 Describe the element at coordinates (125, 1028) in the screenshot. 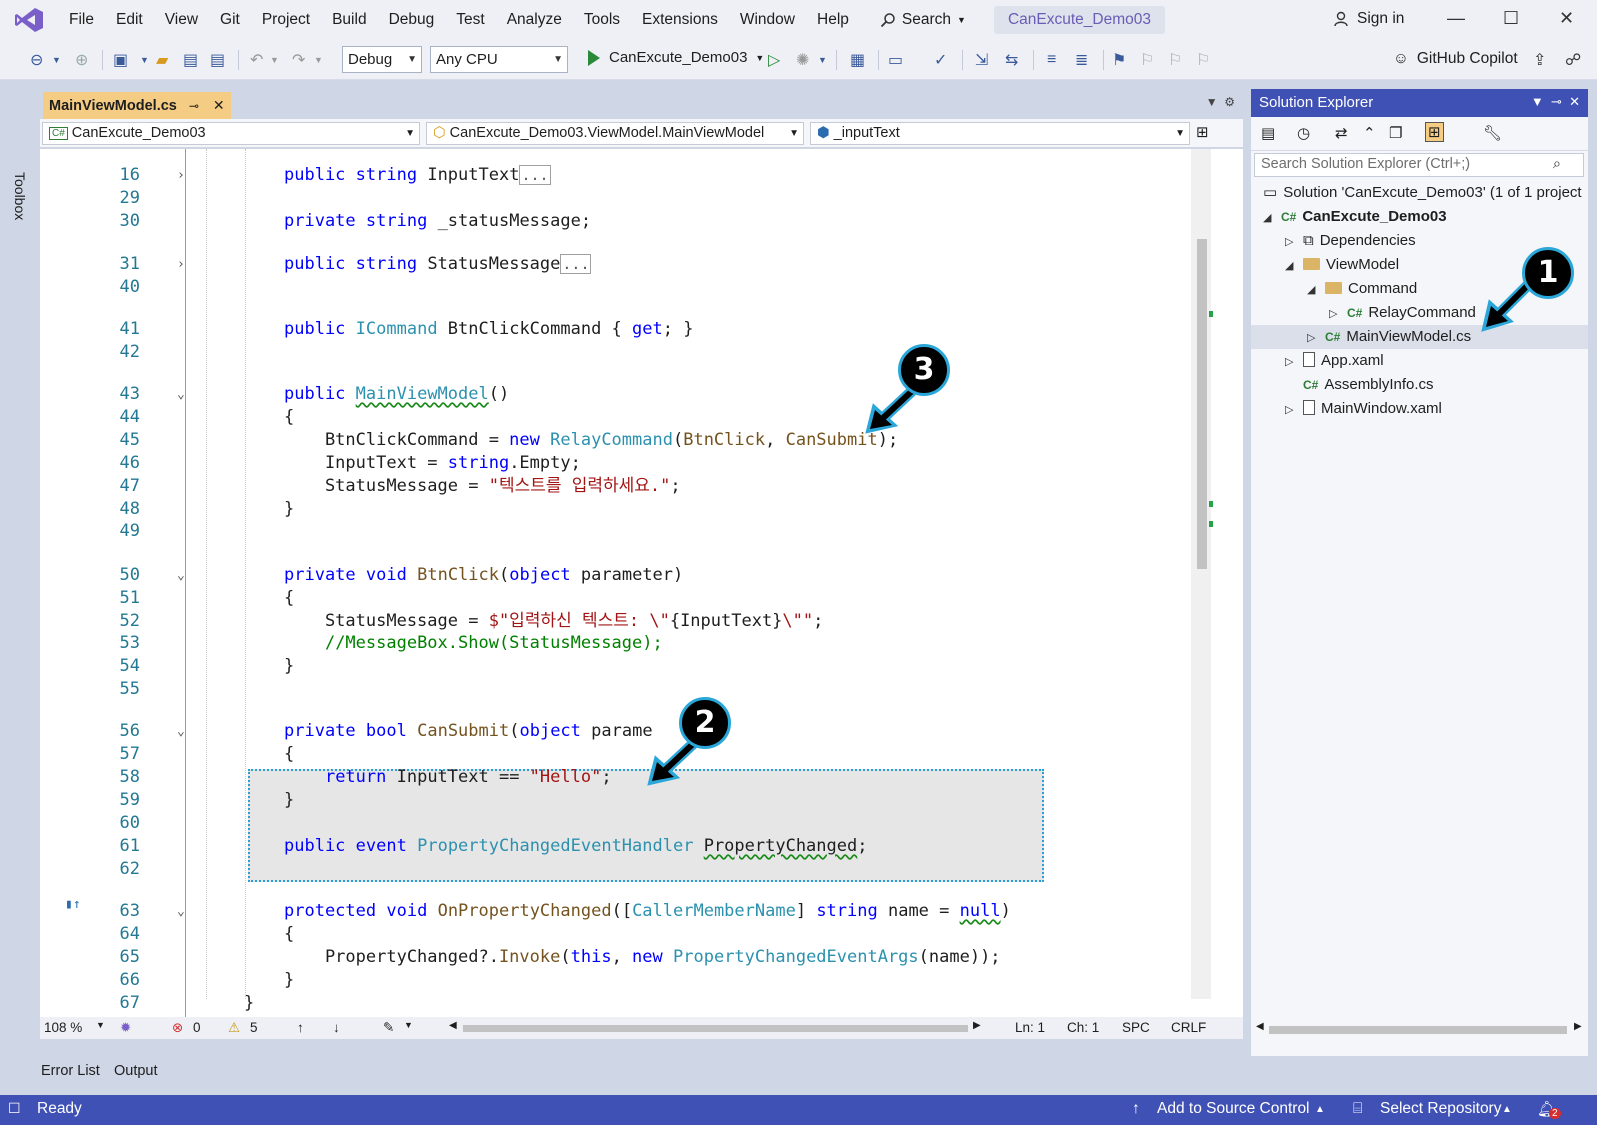

I see `intellicode-icon: ✹` at that location.